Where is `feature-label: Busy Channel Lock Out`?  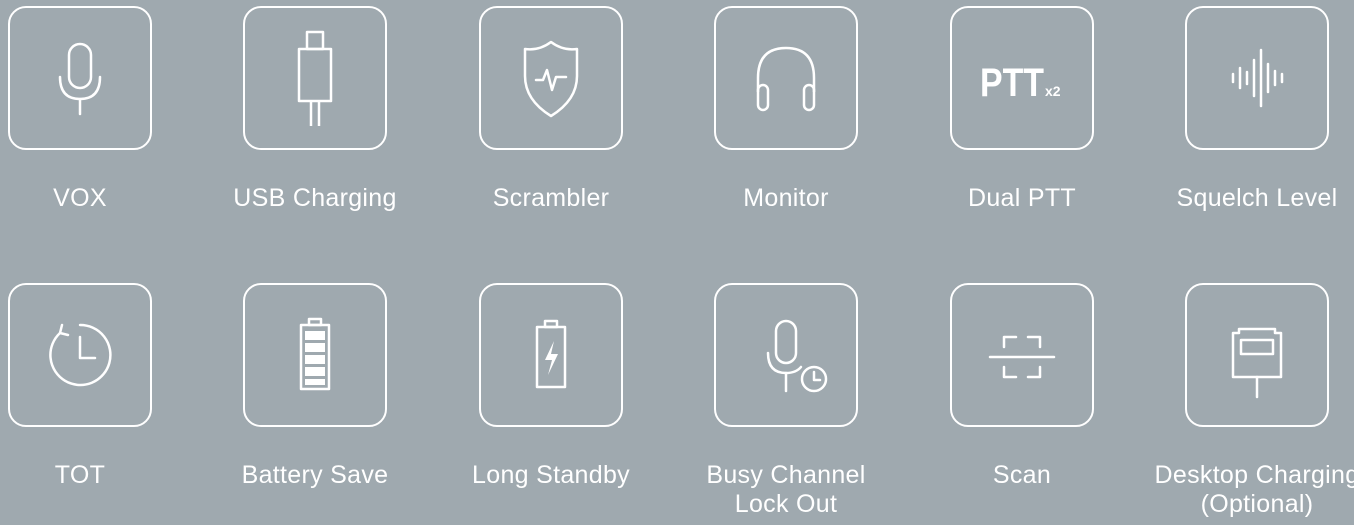
feature-label: Busy Channel Lock Out is located at coordinates (786, 489).